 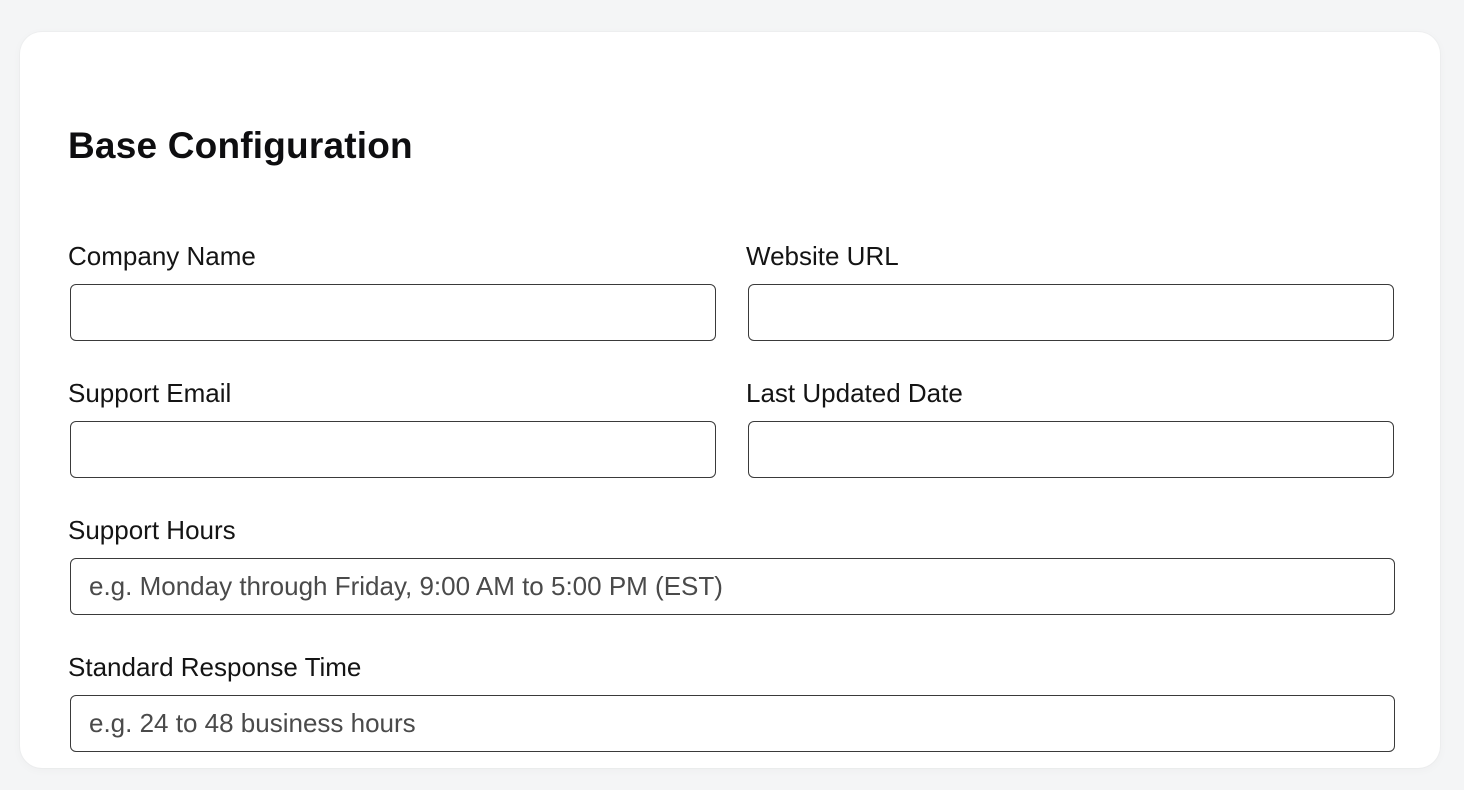 I want to click on company-name-label: Company Name, so click(x=162, y=256).